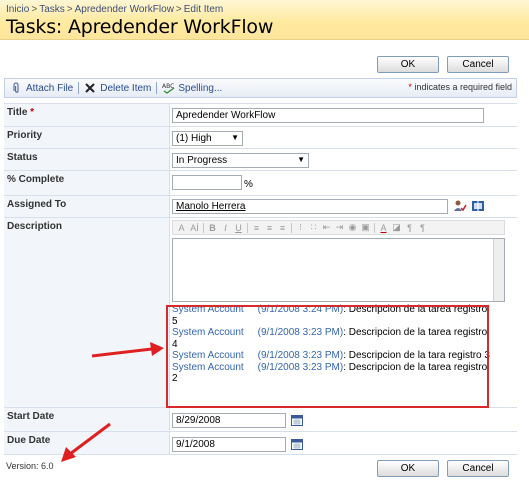 This screenshot has width=529, height=480. Describe the element at coordinates (260, 137) in the screenshot. I see `priority-row: Priority (1) High ▼` at that location.